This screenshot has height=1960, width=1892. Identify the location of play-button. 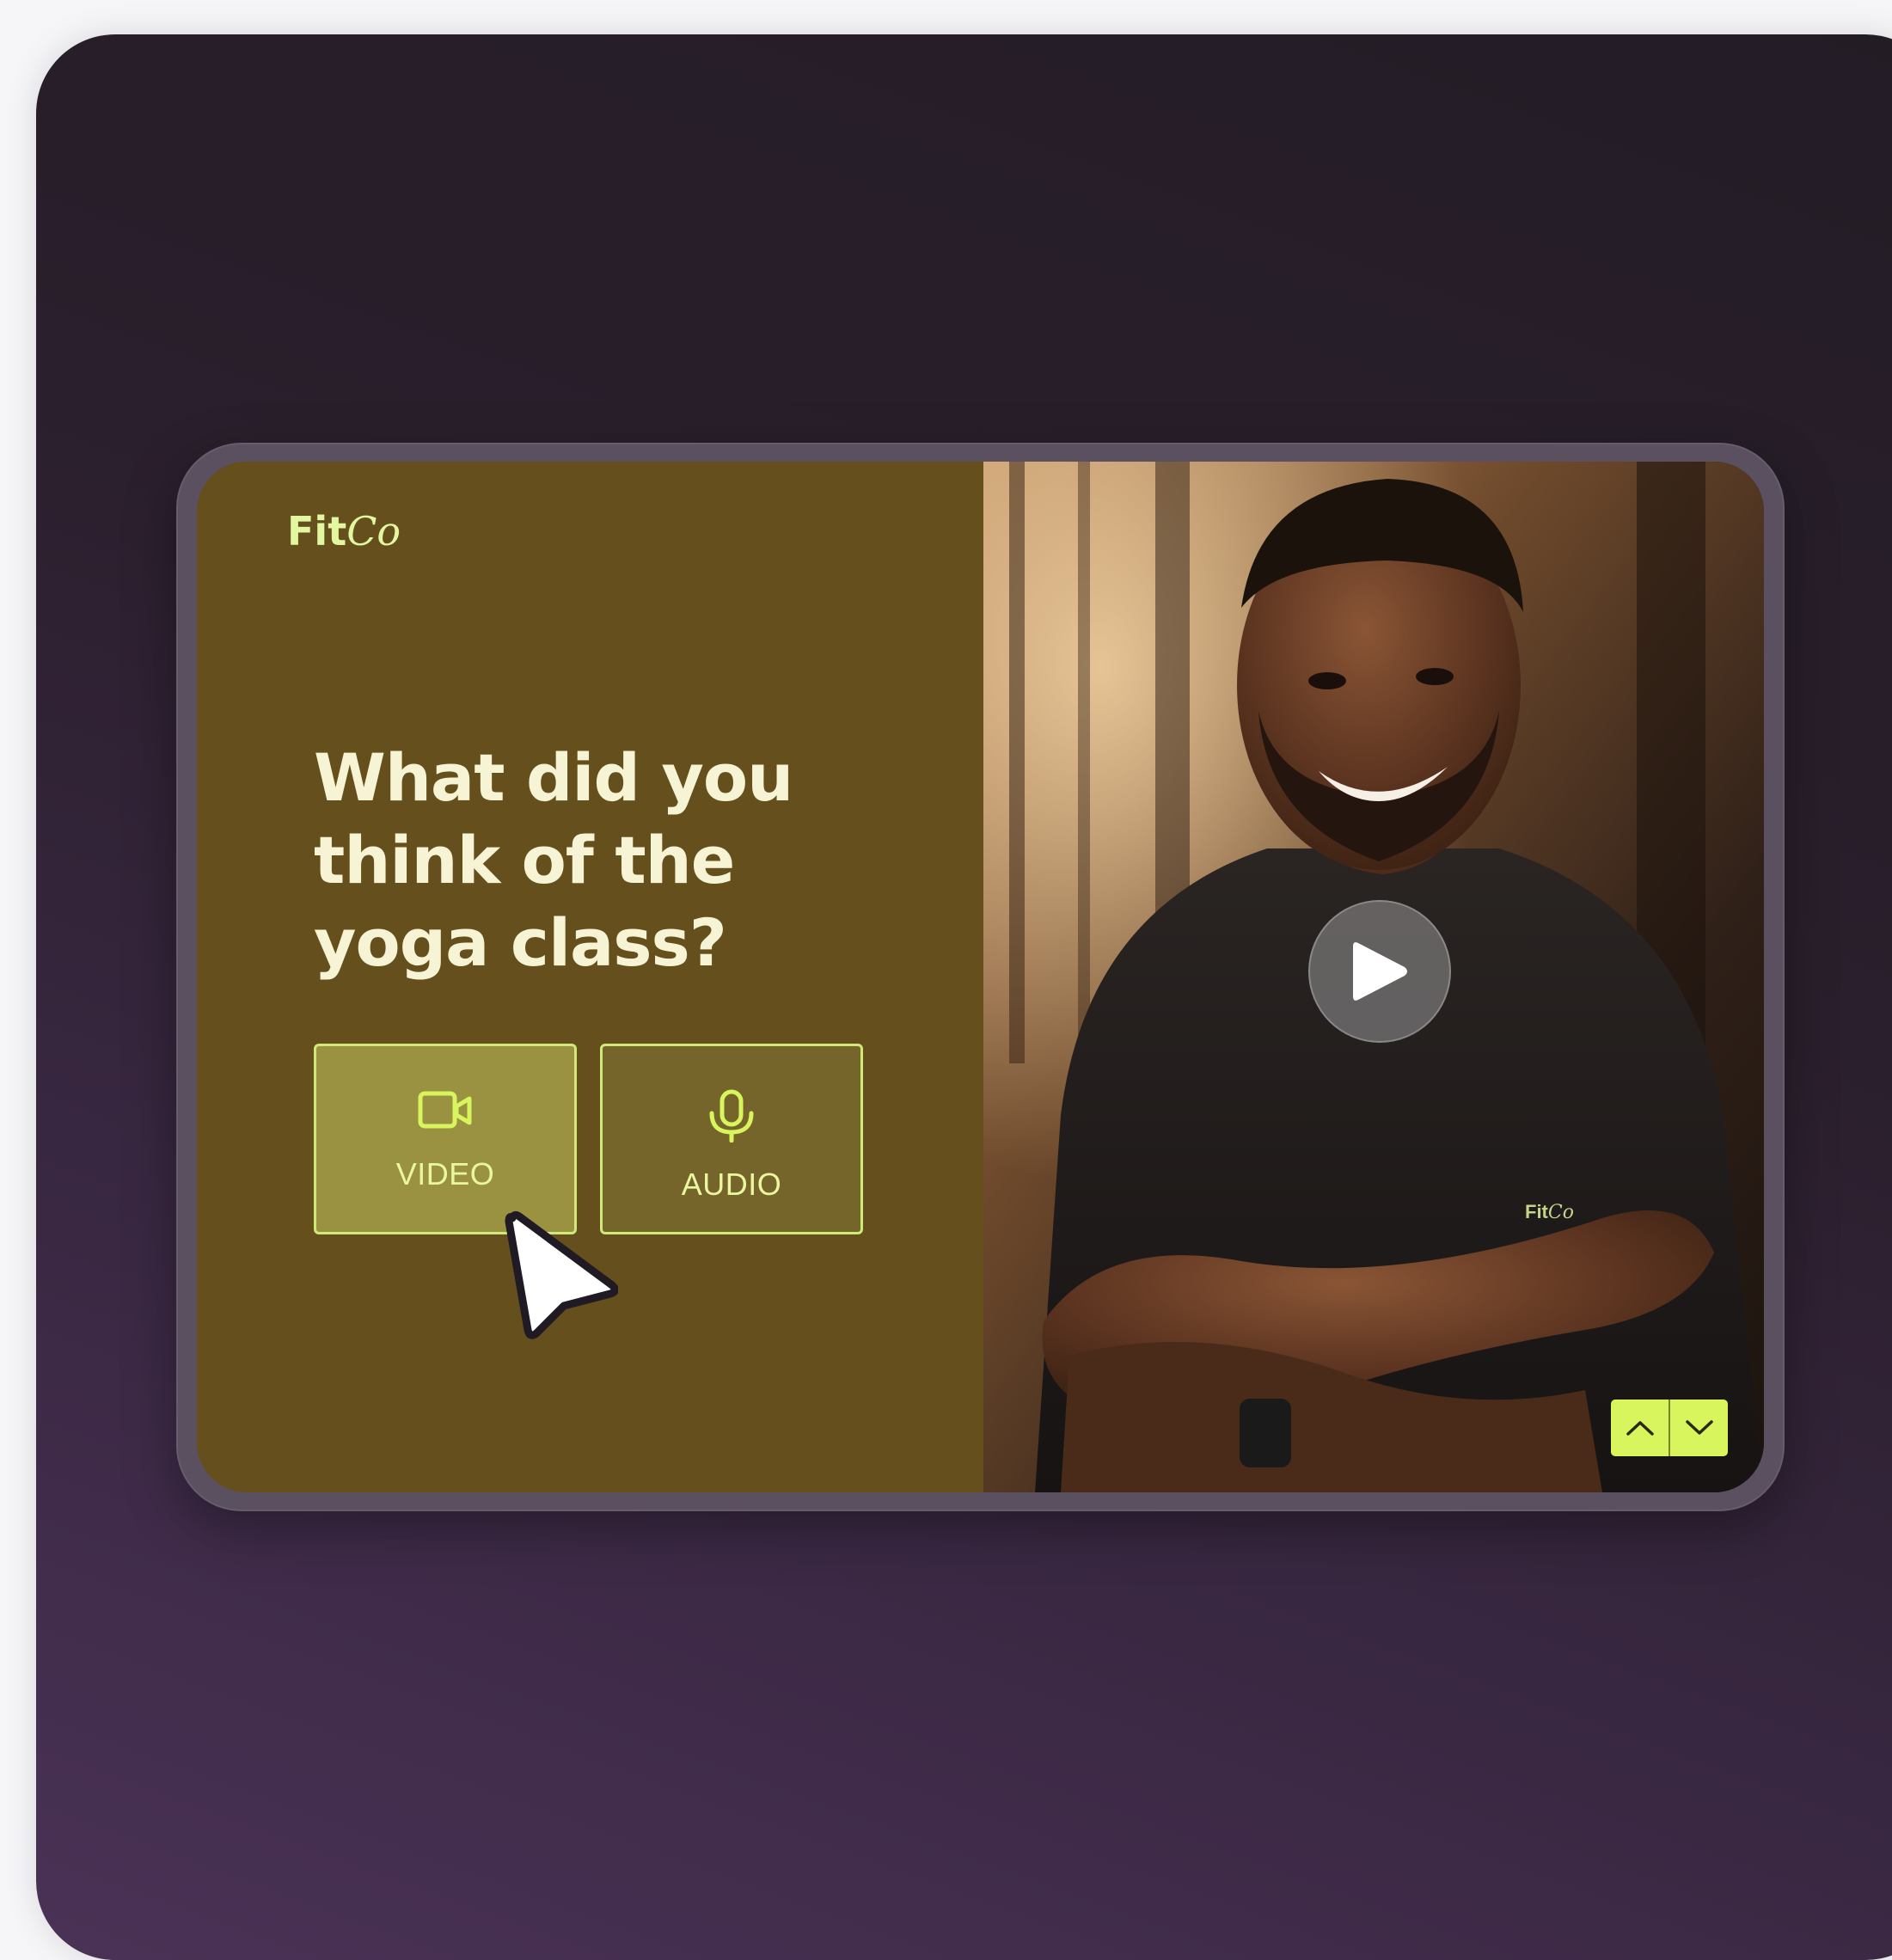
(1379, 971).